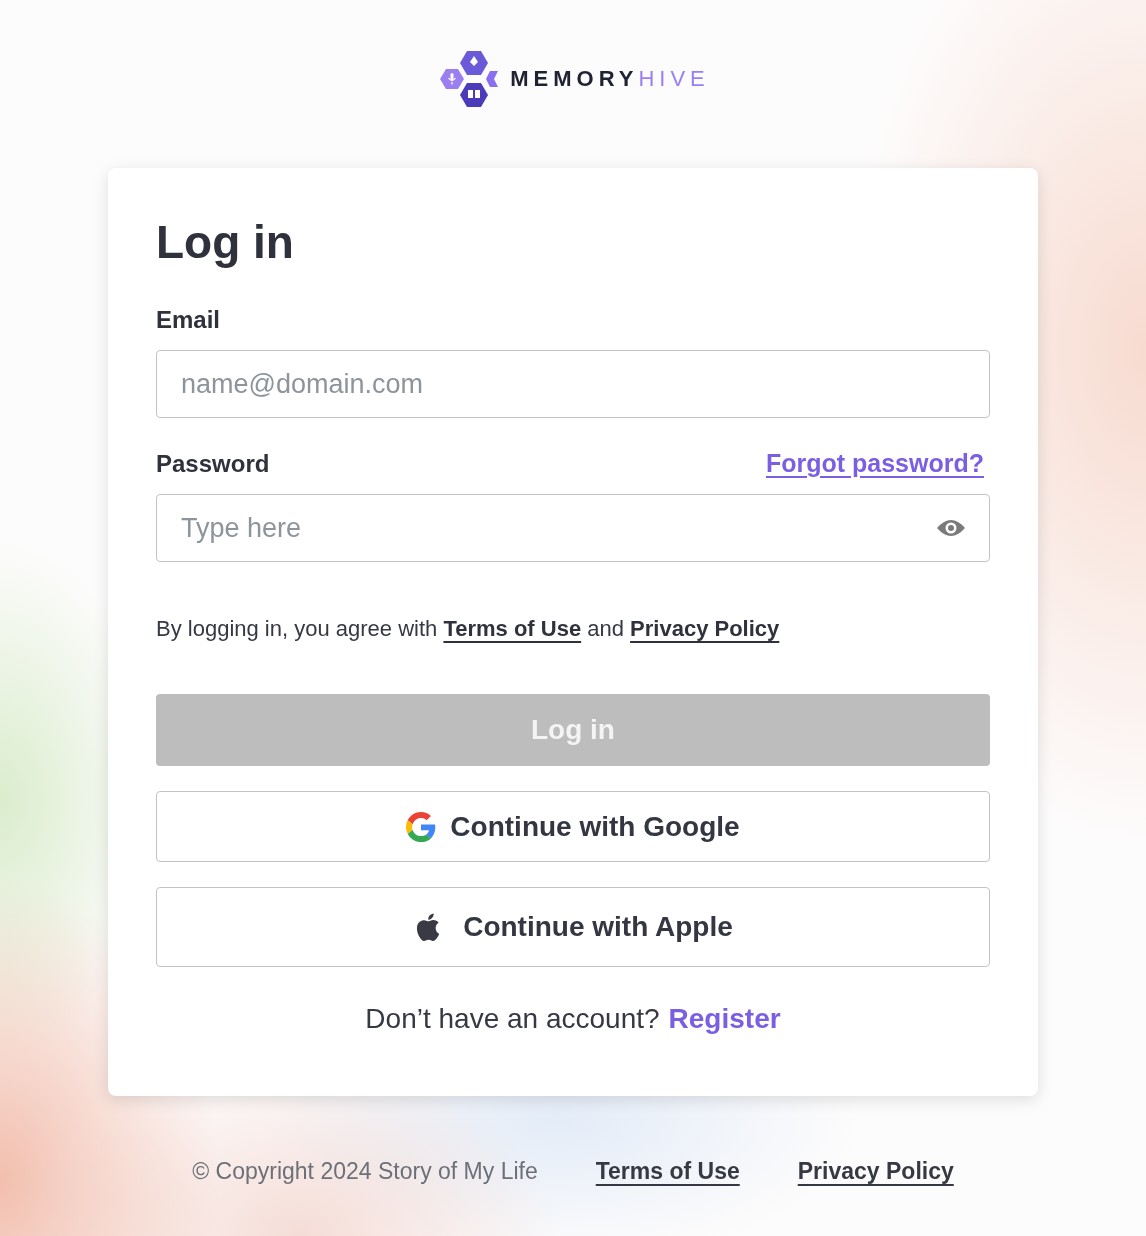  I want to click on password-field: Type here, so click(573, 528).